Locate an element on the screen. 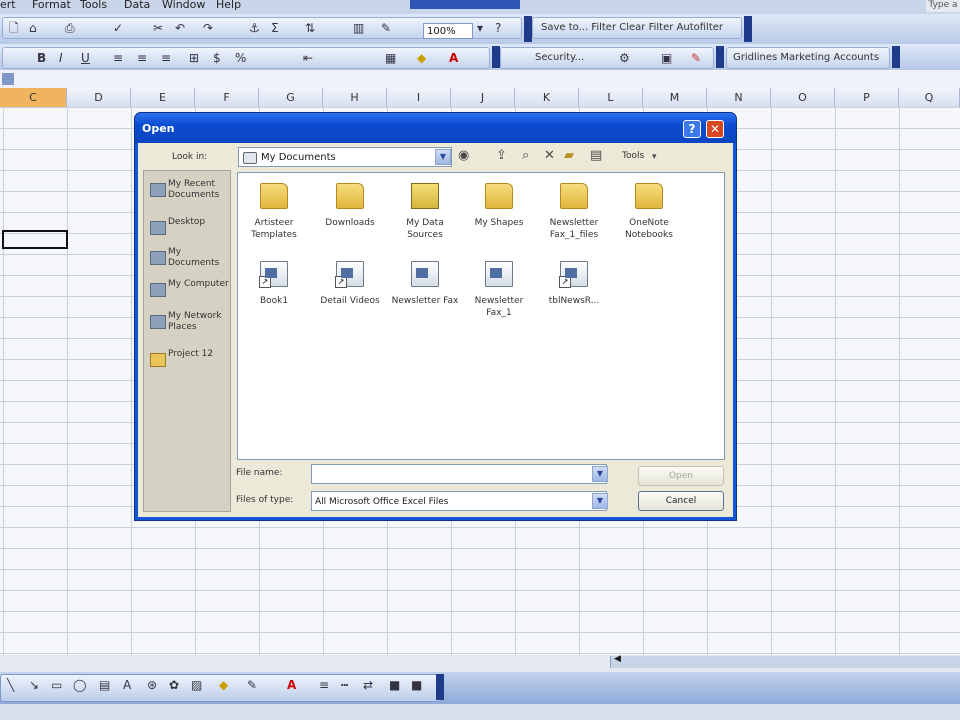 This screenshot has width=960, height=720. dash-style-icon: ┅ is located at coordinates (344, 685).